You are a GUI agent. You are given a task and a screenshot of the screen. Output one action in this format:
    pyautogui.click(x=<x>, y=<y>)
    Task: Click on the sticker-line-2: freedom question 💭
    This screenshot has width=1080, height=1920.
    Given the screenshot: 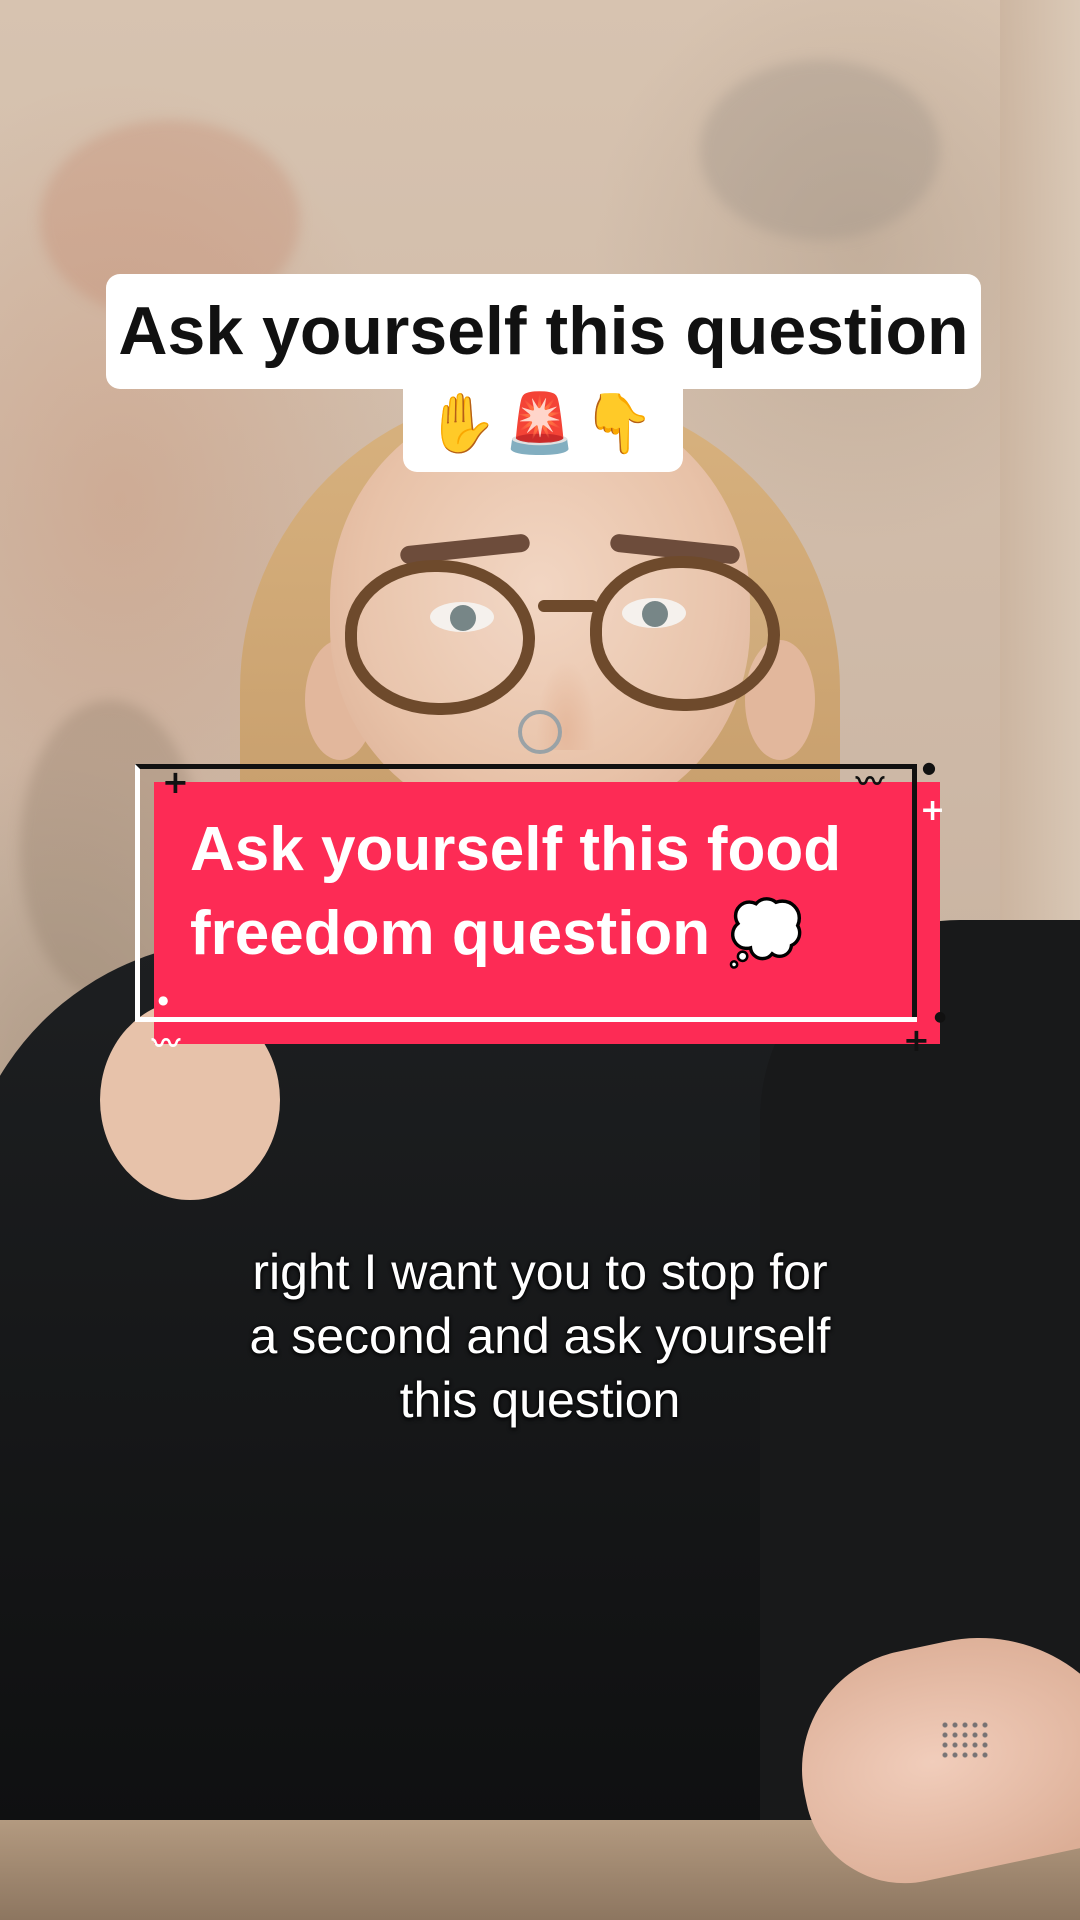 What is the action you would take?
    pyautogui.click(x=497, y=933)
    